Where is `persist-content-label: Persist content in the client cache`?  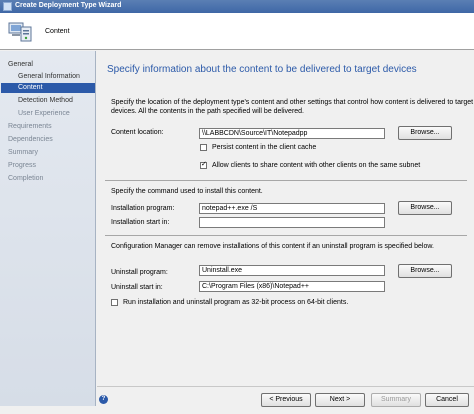 persist-content-label: Persist content in the client cache is located at coordinates (264, 147).